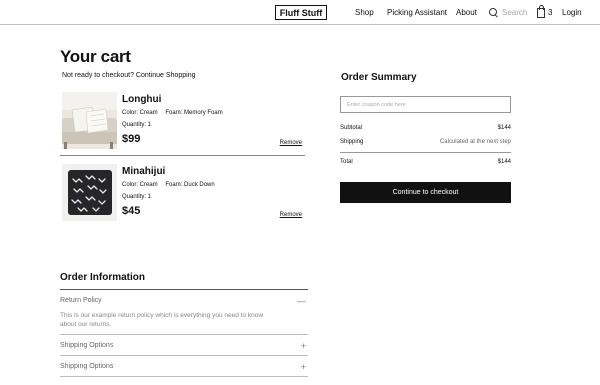 This screenshot has height=385, width=600. What do you see at coordinates (475, 142) in the screenshot?
I see `shipping-value: Calculated at the next step` at bounding box center [475, 142].